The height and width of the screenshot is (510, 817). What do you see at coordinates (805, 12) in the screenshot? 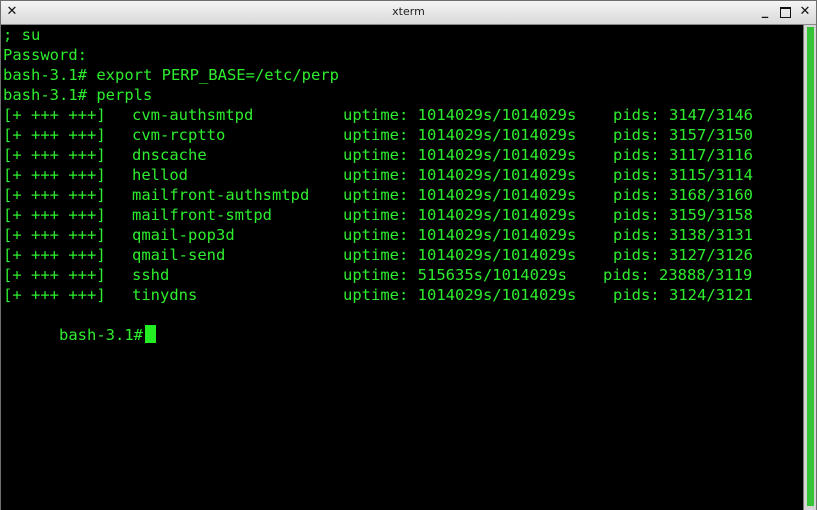
I see `close-button: ✕` at bounding box center [805, 12].